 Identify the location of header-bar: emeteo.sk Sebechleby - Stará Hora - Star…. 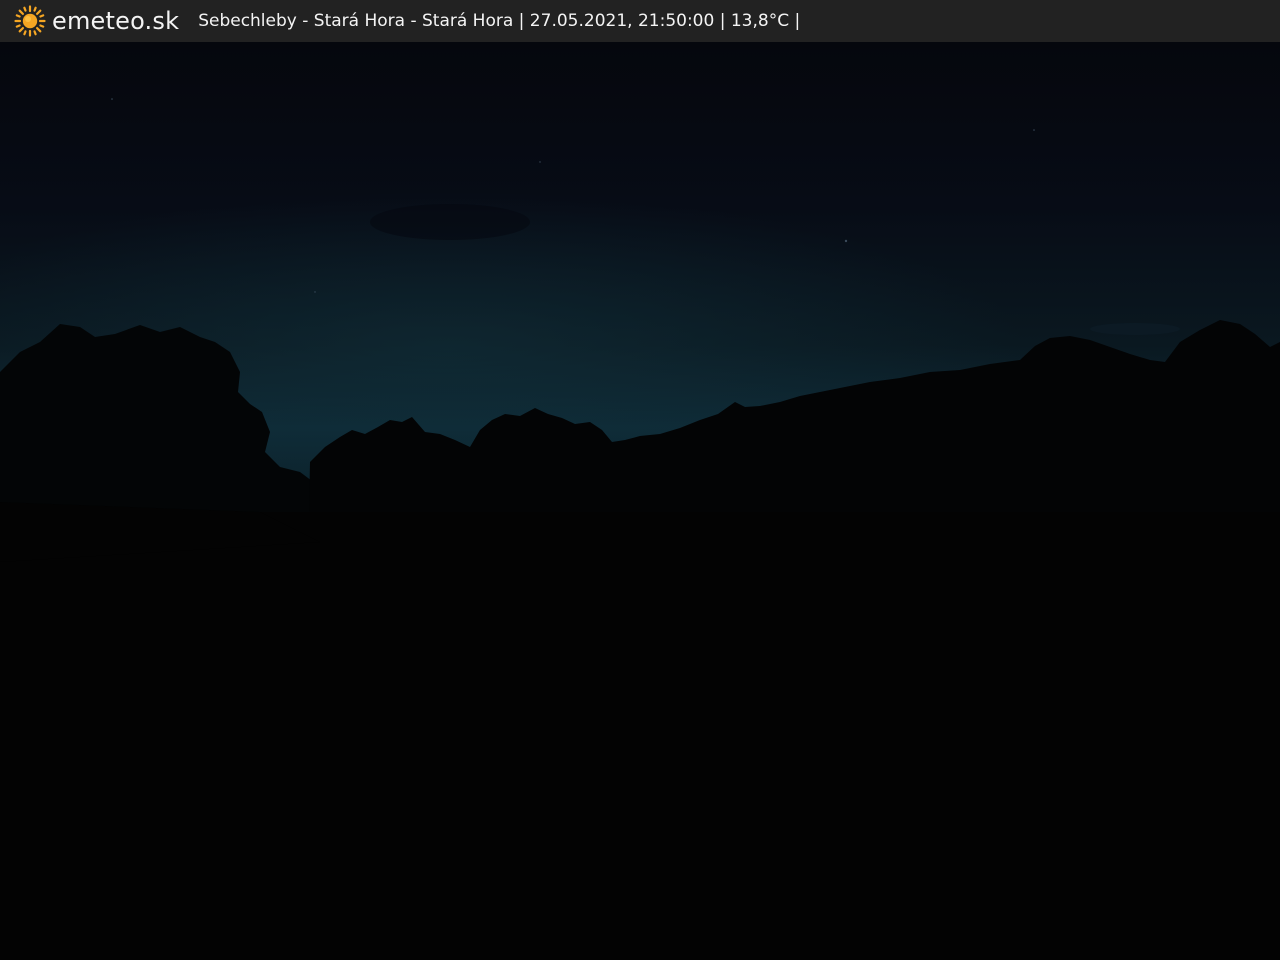
(640, 21).